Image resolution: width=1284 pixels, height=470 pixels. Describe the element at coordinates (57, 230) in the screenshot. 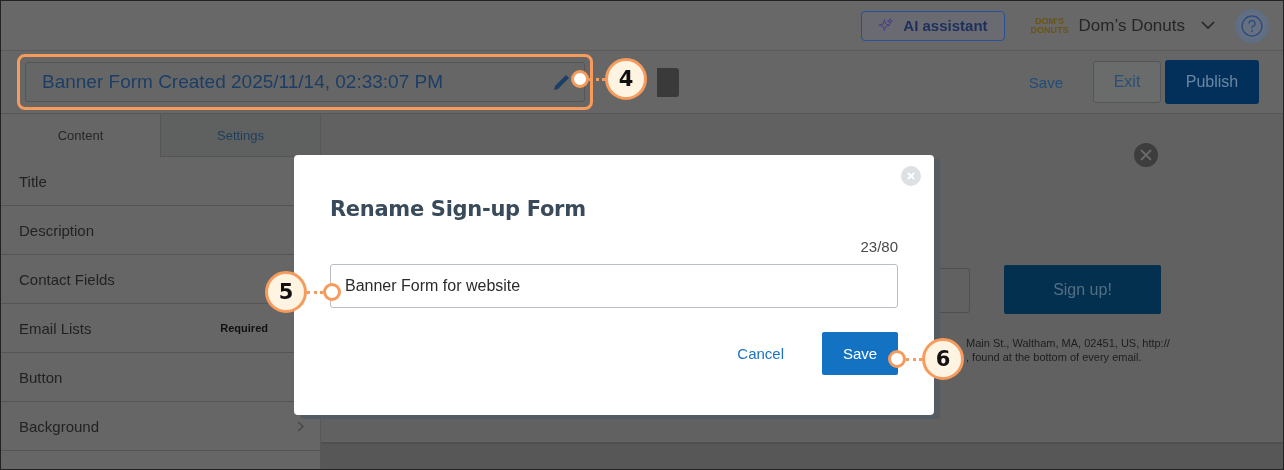

I see `item-label: Description` at that location.